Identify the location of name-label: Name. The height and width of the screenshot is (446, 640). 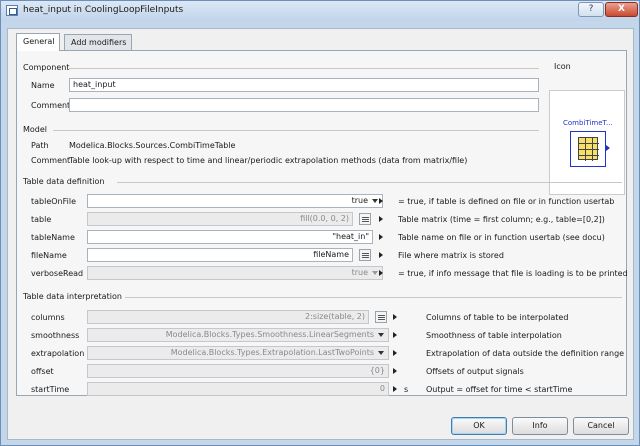
(43, 85).